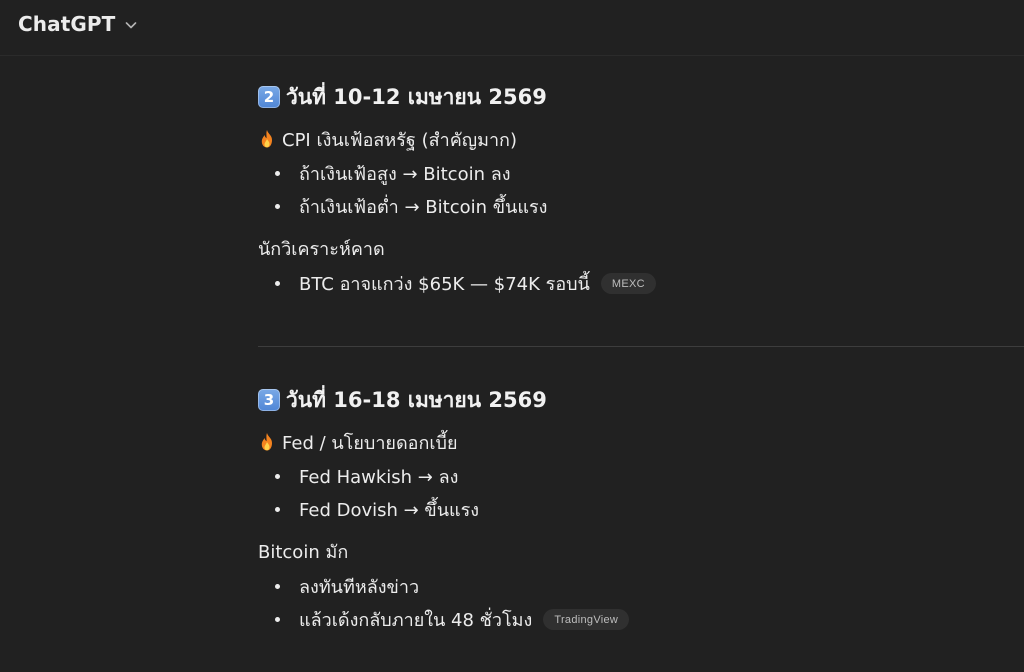 The image size is (1024, 672). Describe the element at coordinates (641, 619) in the screenshot. I see `list-item: แล้วเด้งกลับภายใน 48 ชั่วโมง TradingView` at that location.